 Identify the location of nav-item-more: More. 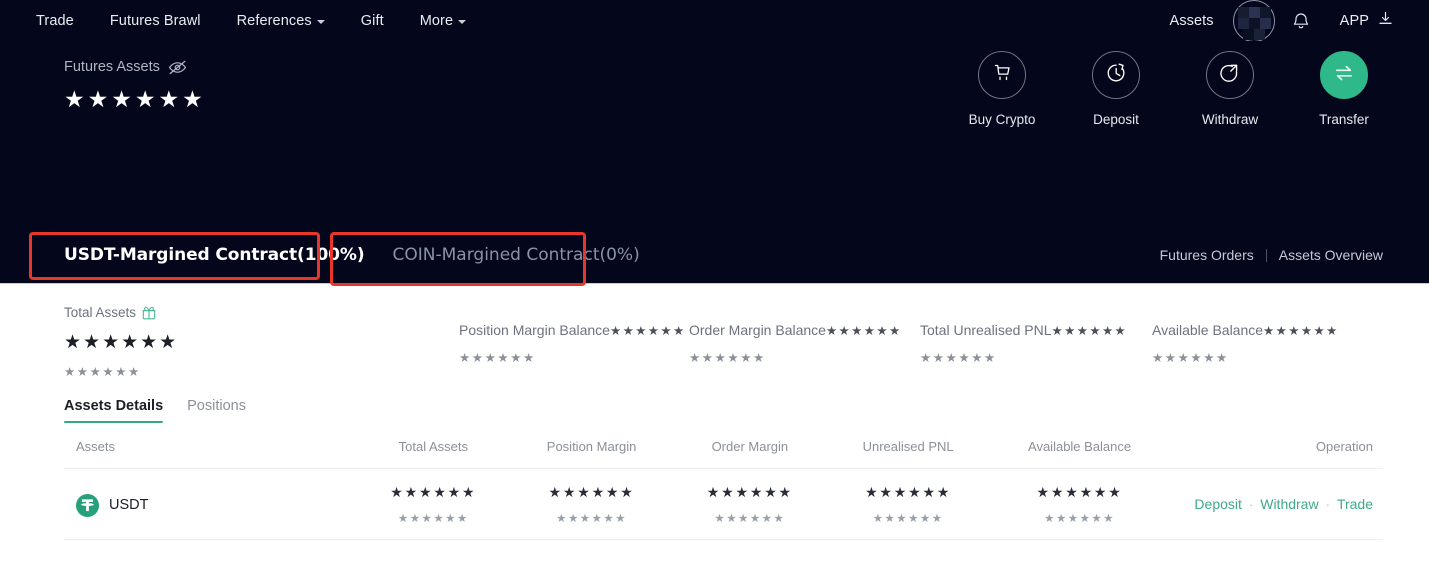
(443, 21).